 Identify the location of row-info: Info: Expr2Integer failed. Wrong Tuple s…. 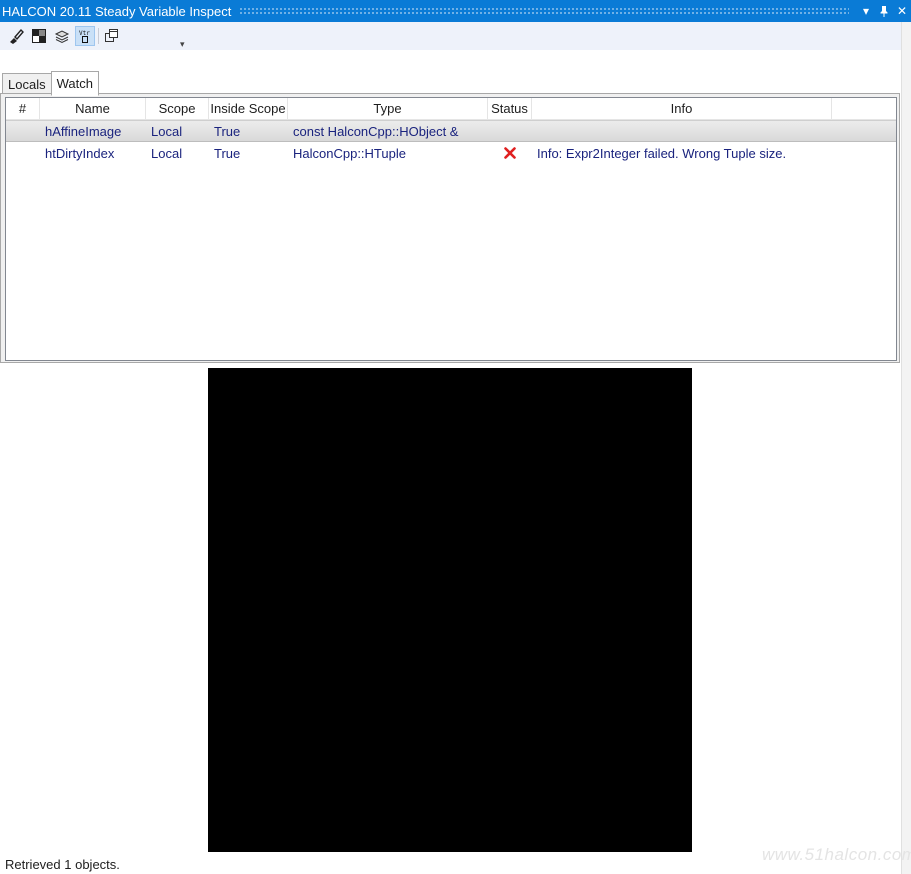
(662, 153).